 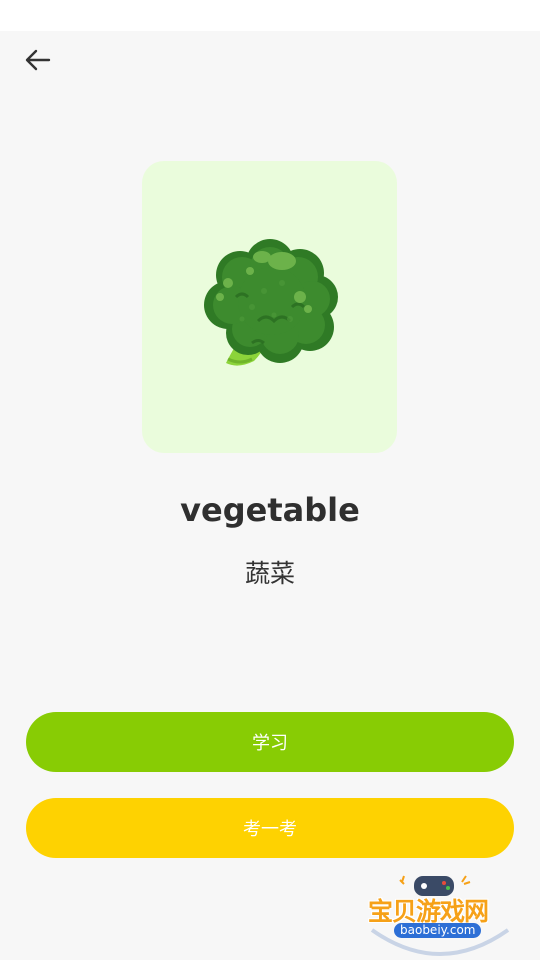 I want to click on test-button-label: 考一考, so click(x=270, y=829).